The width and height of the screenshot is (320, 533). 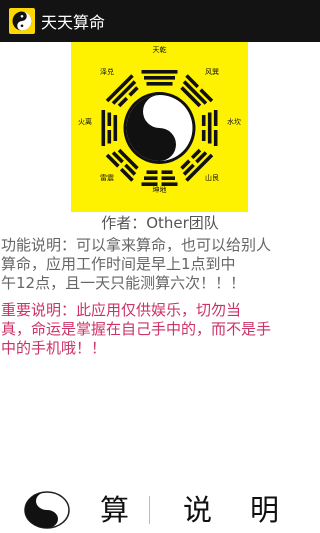 What do you see at coordinates (160, 189) in the screenshot?
I see `label-bottom: 坤地` at bounding box center [160, 189].